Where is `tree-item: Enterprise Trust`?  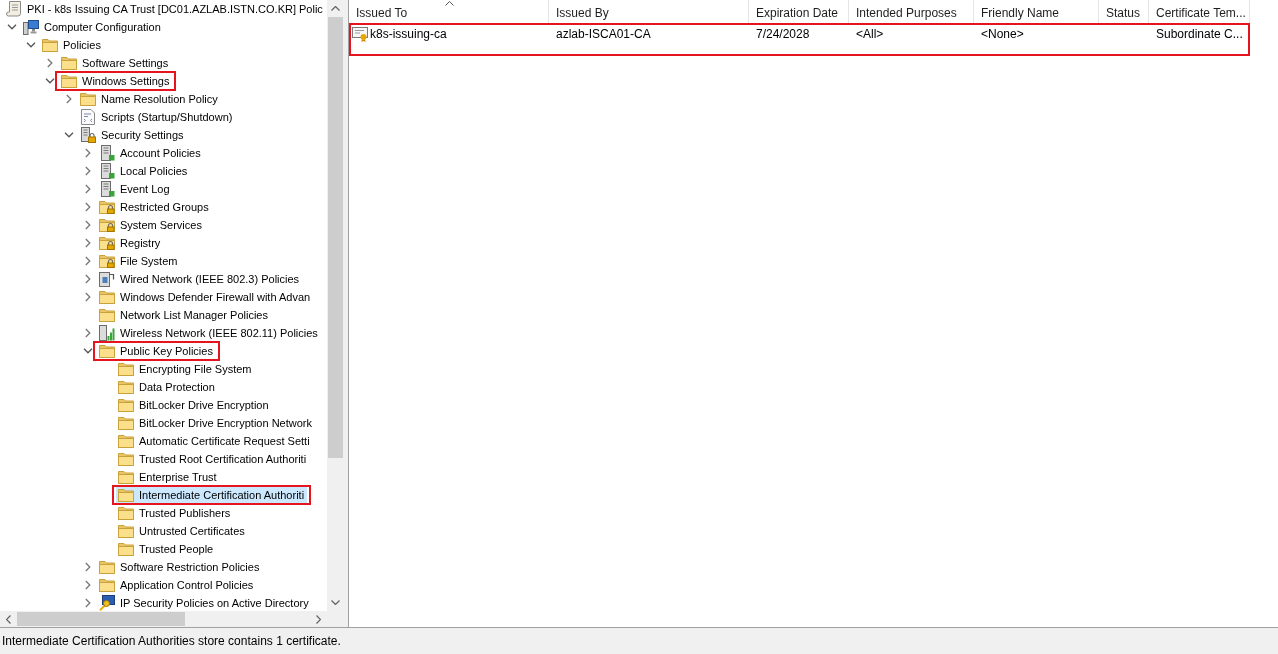 tree-item: Enterprise Trust is located at coordinates (168, 477).